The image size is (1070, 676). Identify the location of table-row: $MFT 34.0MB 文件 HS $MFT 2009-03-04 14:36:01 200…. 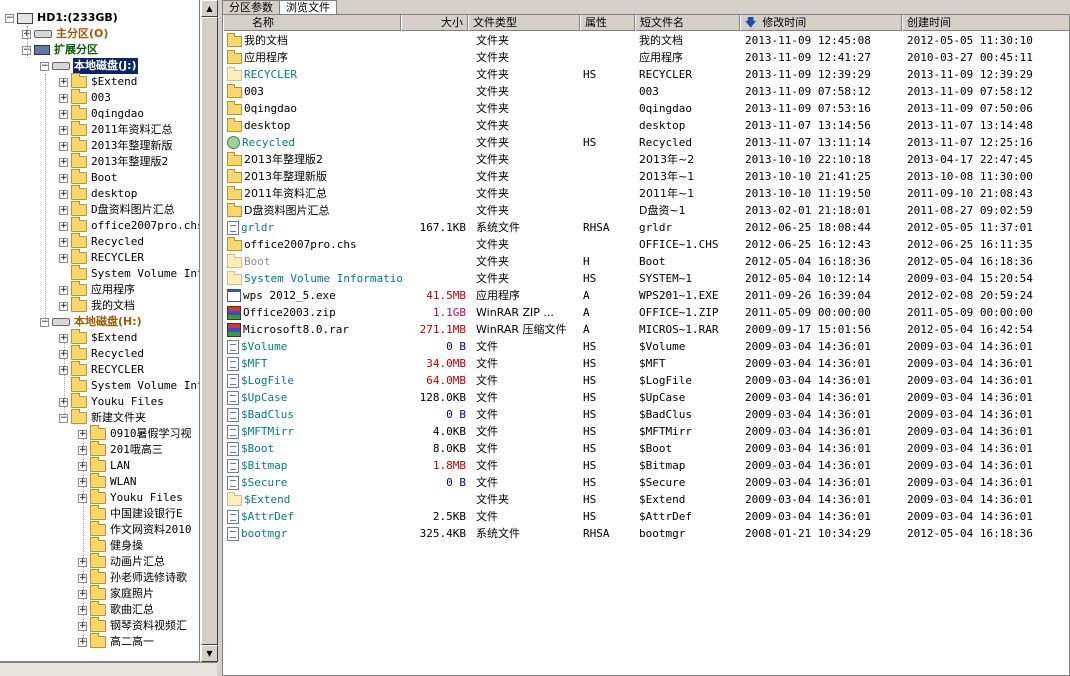
(646, 363).